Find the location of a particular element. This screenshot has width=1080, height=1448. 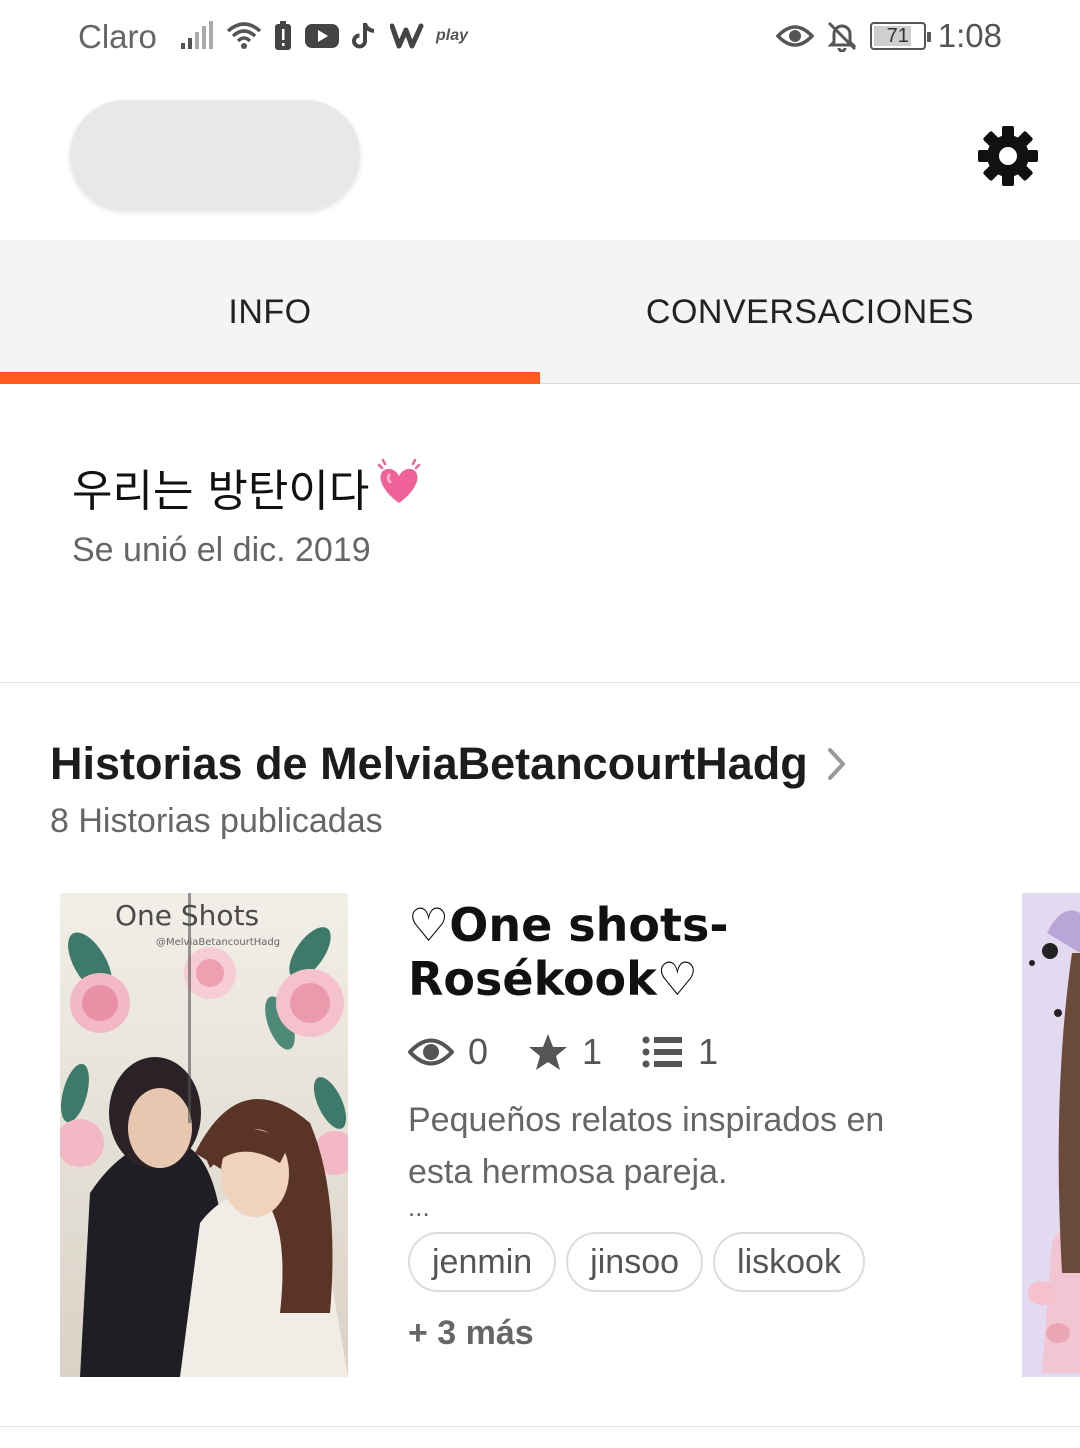

votes-count: 1 is located at coordinates (592, 1051).